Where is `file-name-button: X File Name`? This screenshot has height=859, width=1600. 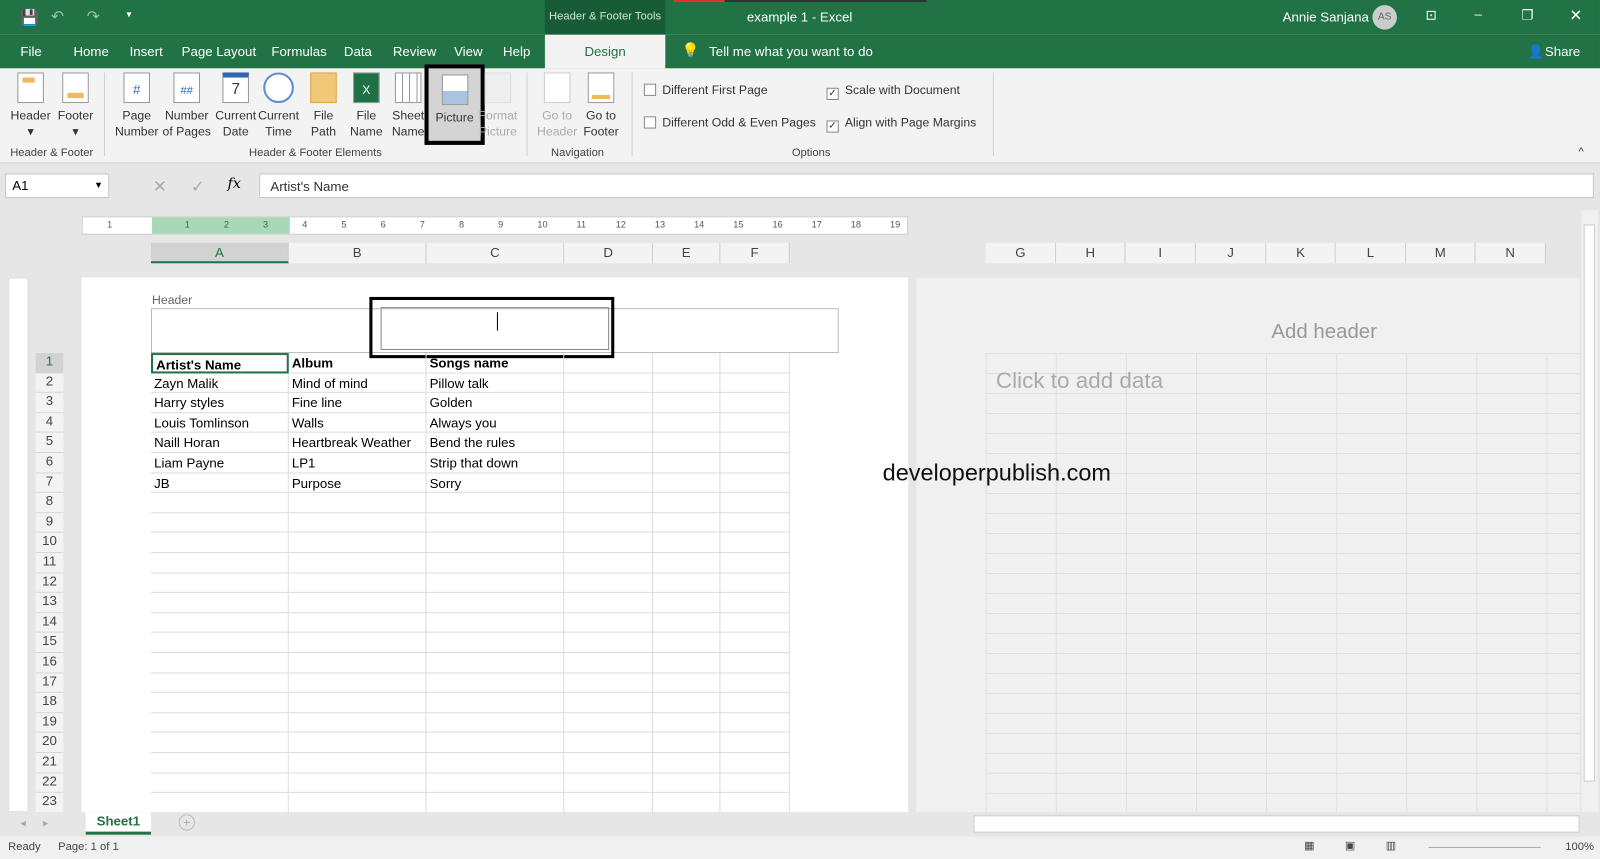
file-name-button: X File Name is located at coordinates (366, 105).